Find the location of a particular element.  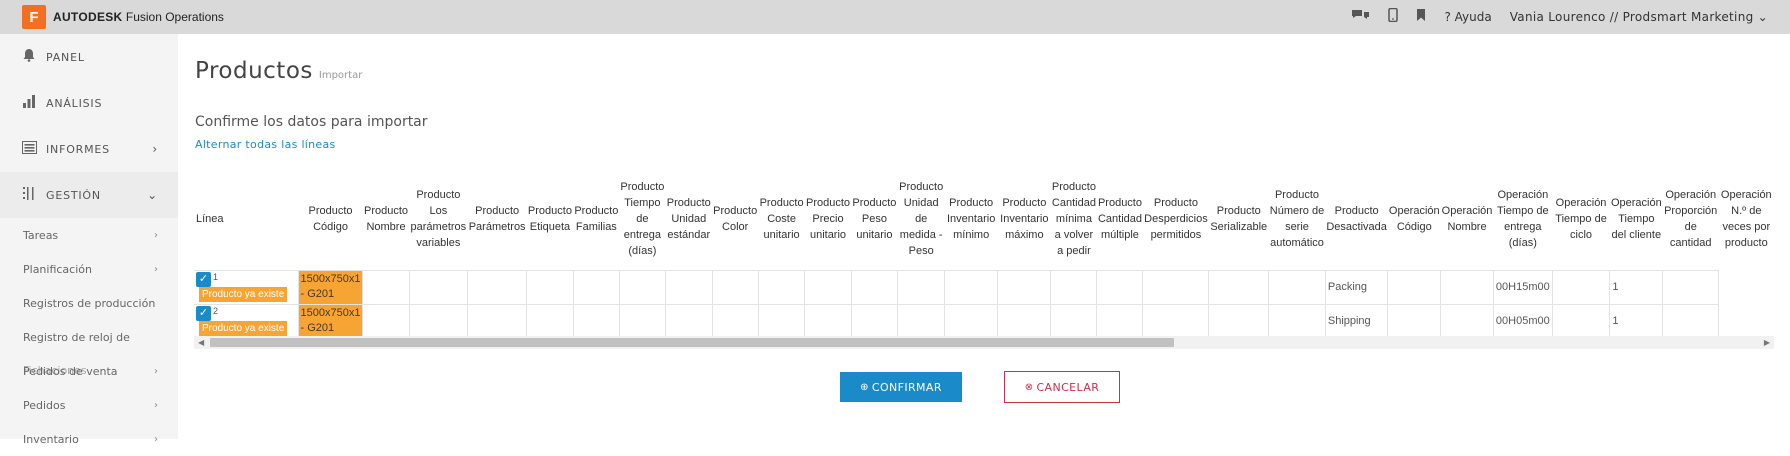

sidebar-item-label: INFORMES is located at coordinates (78, 149).